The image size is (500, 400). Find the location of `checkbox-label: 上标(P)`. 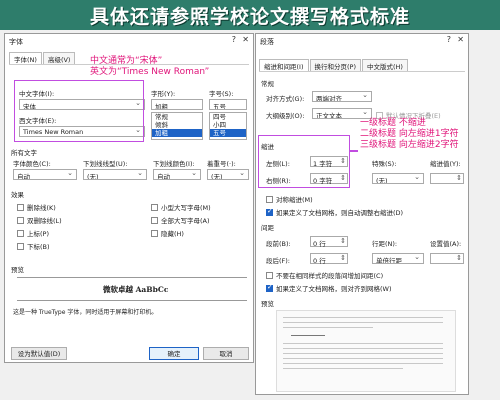

checkbox-label: 上标(P) is located at coordinates (38, 234).